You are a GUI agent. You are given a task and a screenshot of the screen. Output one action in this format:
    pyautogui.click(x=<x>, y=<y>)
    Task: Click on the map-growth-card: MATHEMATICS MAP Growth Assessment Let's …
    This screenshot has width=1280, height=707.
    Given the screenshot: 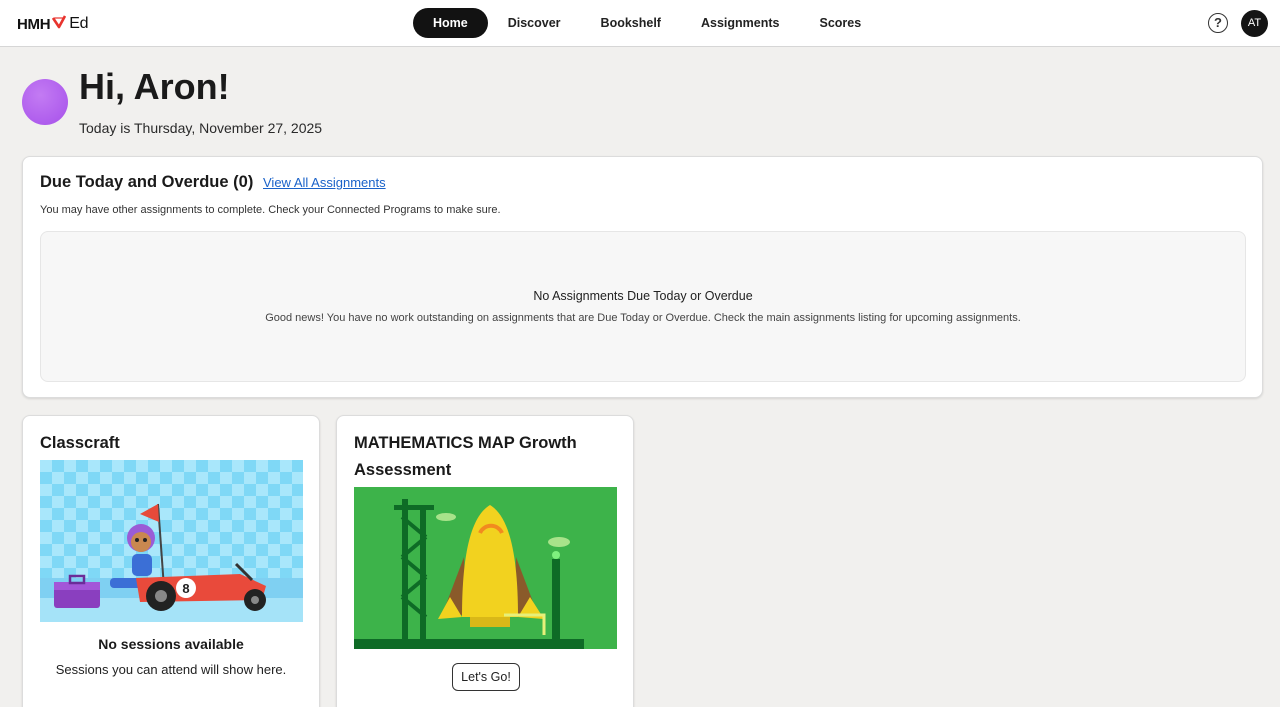 What is the action you would take?
    pyautogui.click(x=485, y=561)
    